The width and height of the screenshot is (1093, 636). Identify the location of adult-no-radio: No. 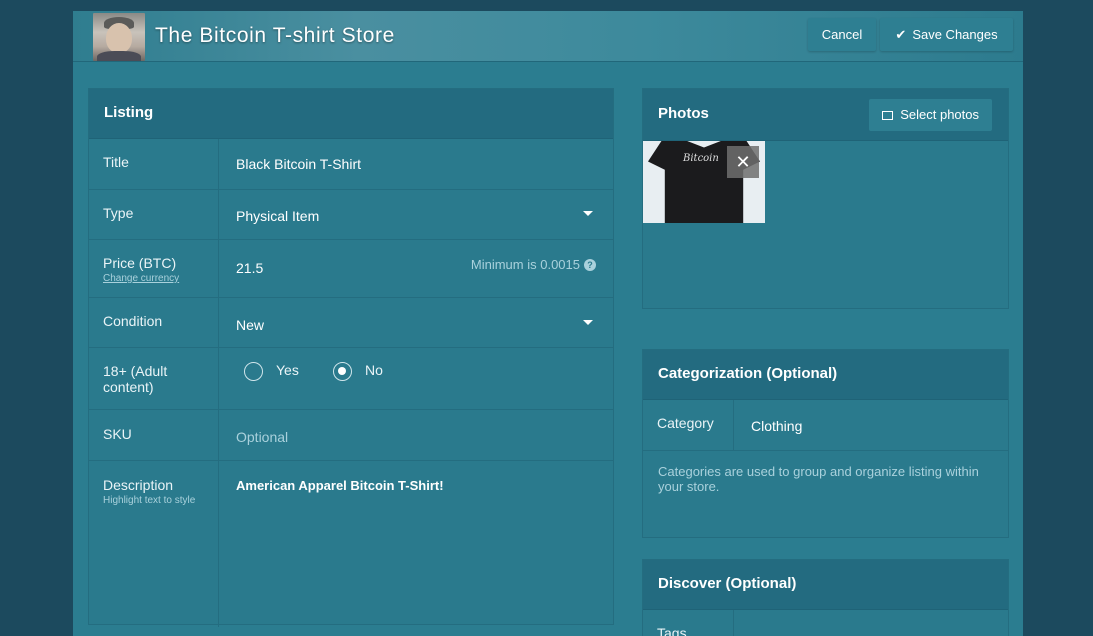
(358, 371).